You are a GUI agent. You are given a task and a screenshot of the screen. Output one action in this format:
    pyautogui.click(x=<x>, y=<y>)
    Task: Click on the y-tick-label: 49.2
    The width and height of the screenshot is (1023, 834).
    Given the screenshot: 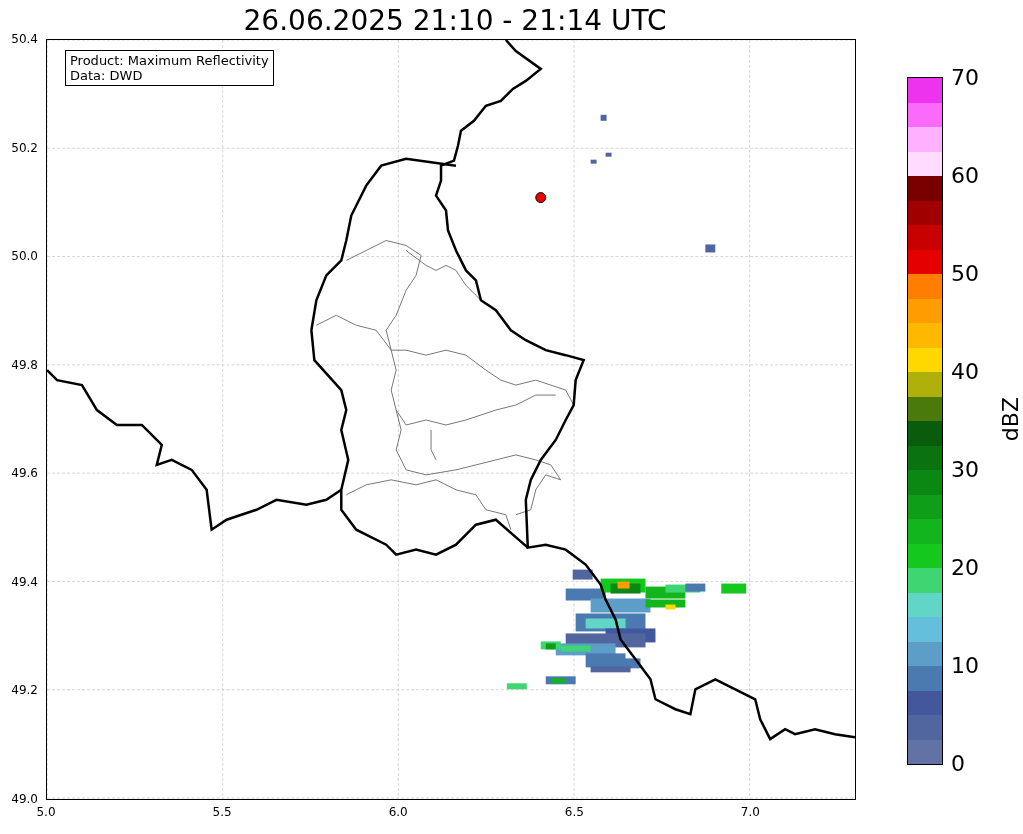 What is the action you would take?
    pyautogui.click(x=24, y=690)
    